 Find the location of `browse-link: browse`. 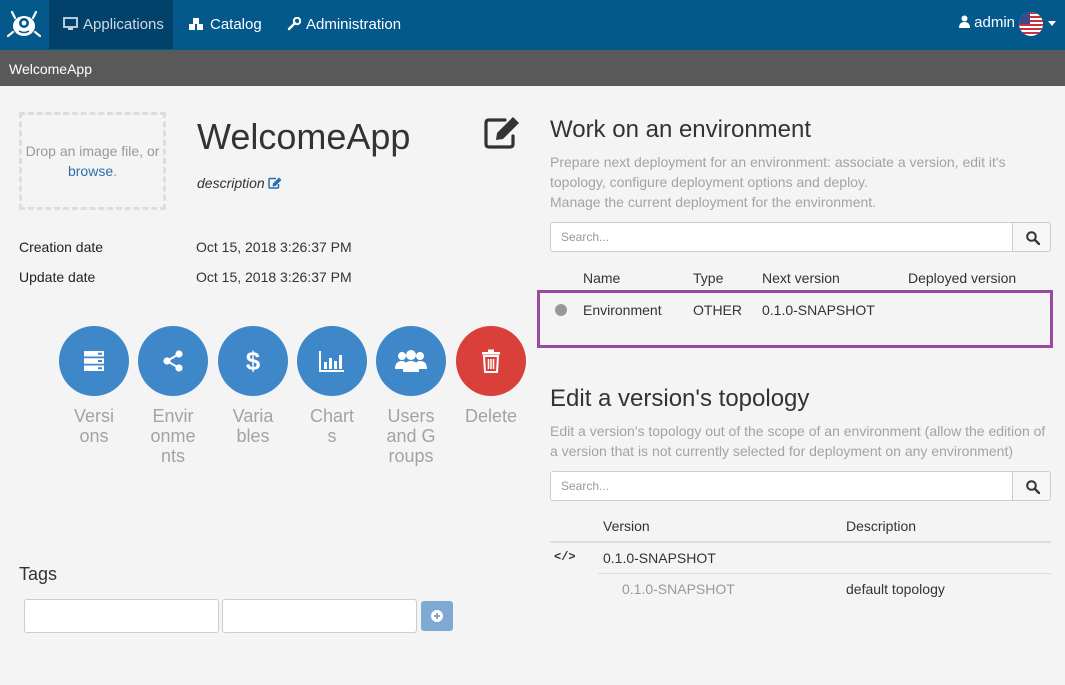

browse-link: browse is located at coordinates (90, 171).